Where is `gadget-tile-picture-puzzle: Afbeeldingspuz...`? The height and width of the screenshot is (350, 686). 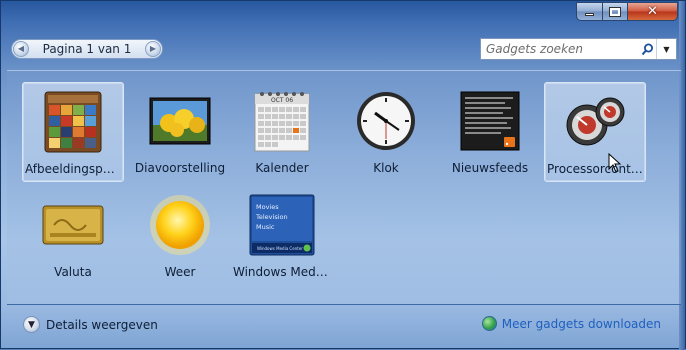 gadget-tile-picture-puzzle: Afbeeldingspuz... is located at coordinates (73, 132).